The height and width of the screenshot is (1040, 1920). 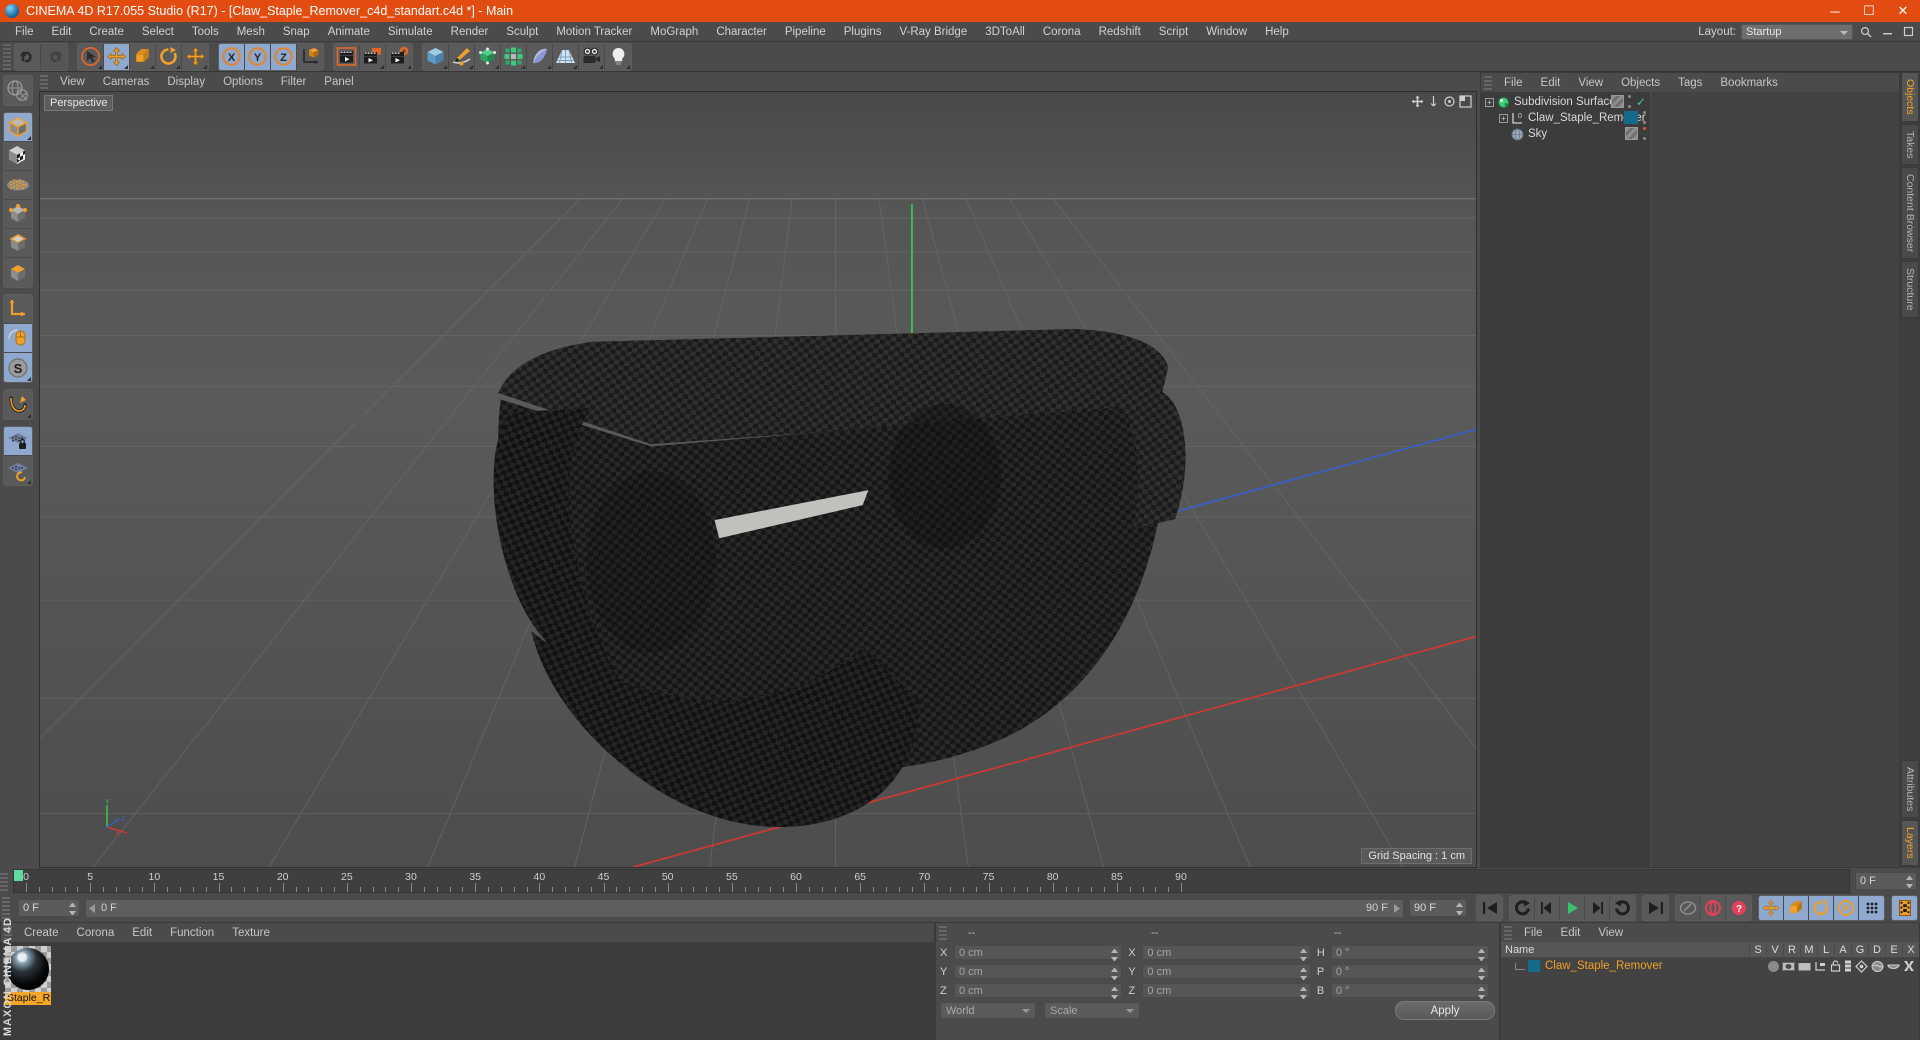 I want to click on vertical-tab-content-browser: Content Browser, so click(x=1910, y=213).